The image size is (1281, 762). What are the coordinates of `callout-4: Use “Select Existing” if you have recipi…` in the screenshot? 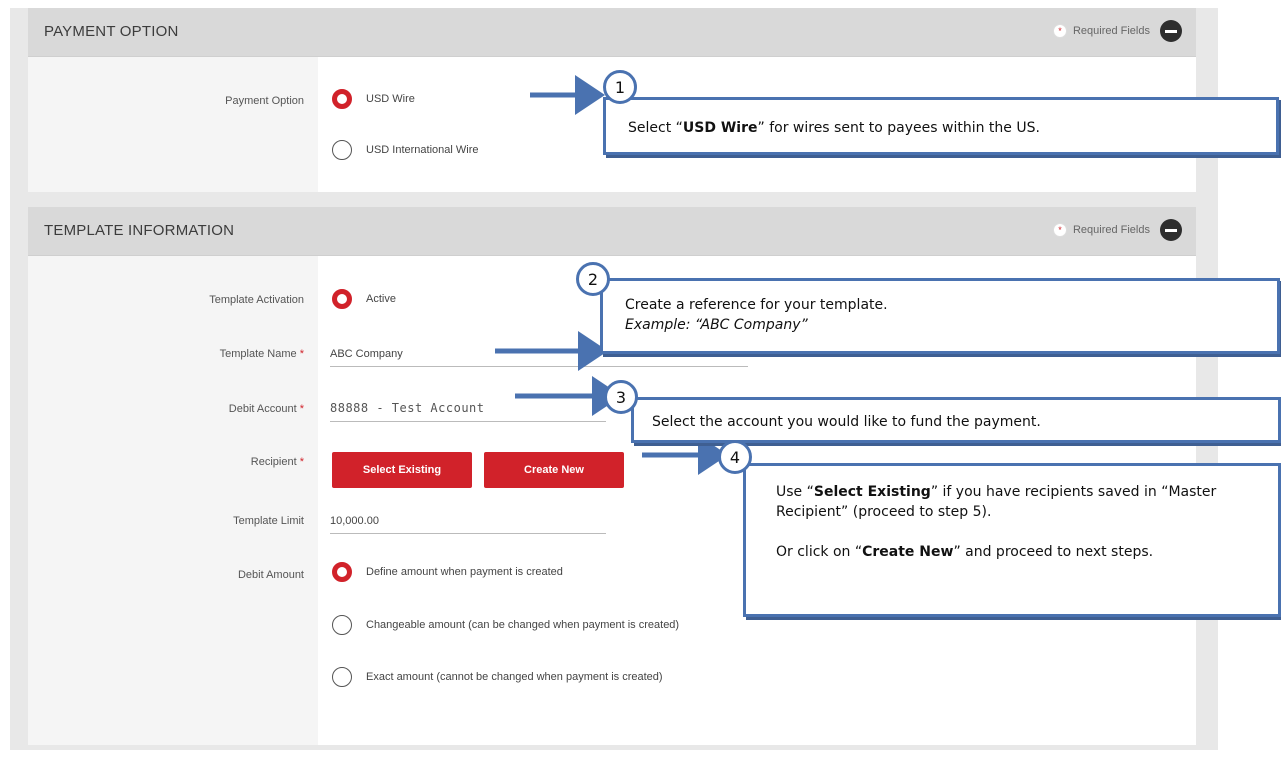 It's located at (1012, 540).